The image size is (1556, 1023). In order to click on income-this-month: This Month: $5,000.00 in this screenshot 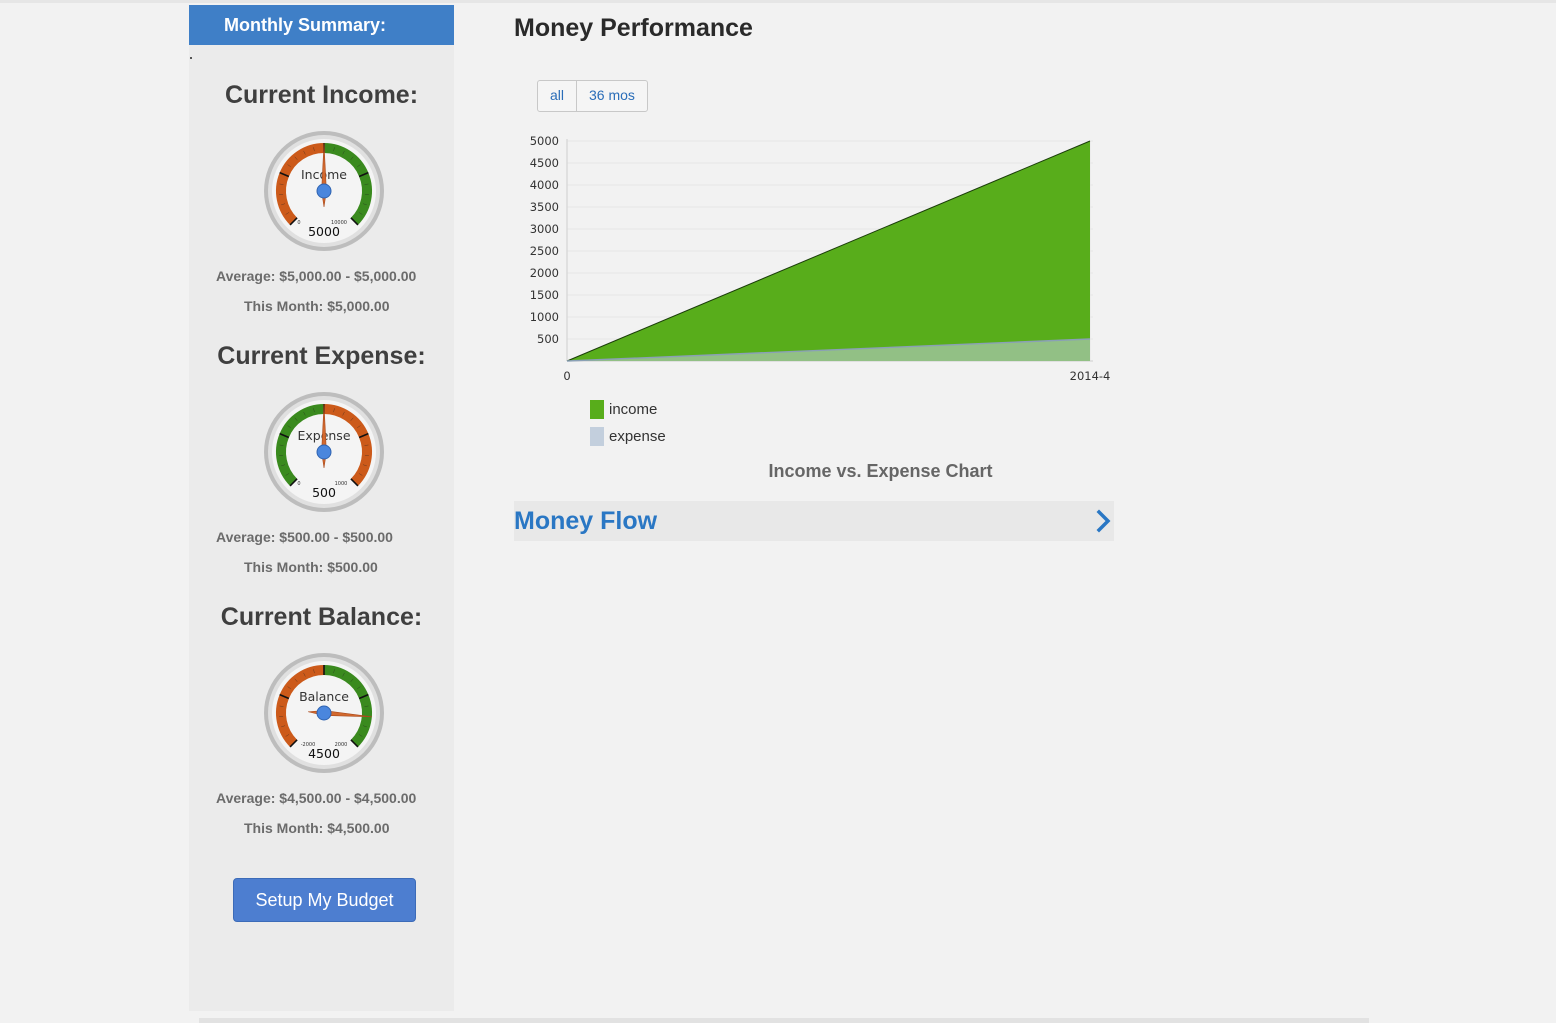, I will do `click(317, 306)`.